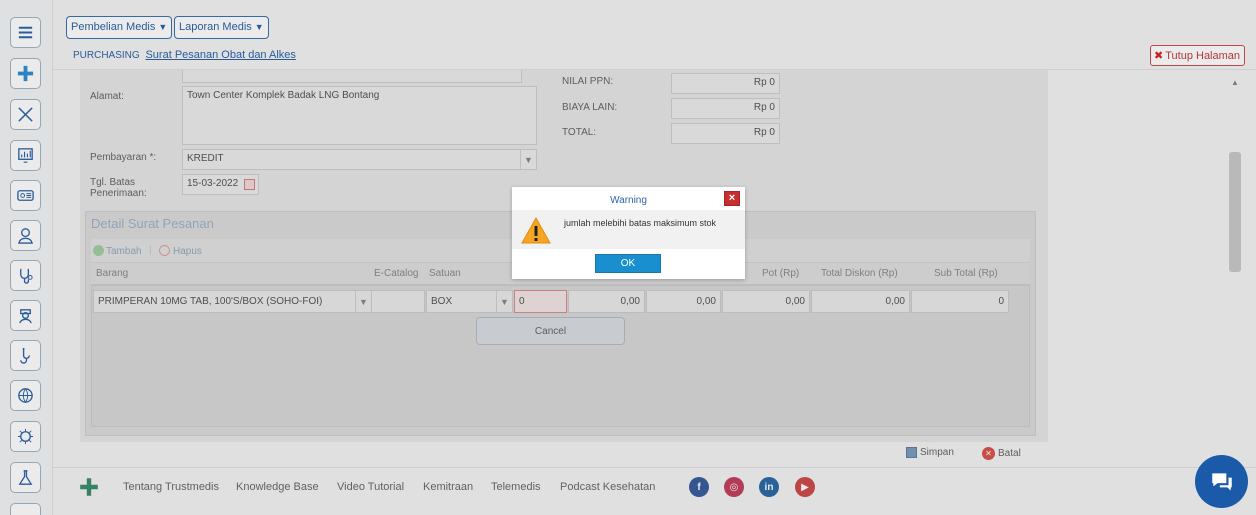 The width and height of the screenshot is (1256, 515). Describe the element at coordinates (734, 487) in the screenshot. I see `instagram-icon: ◎` at that location.